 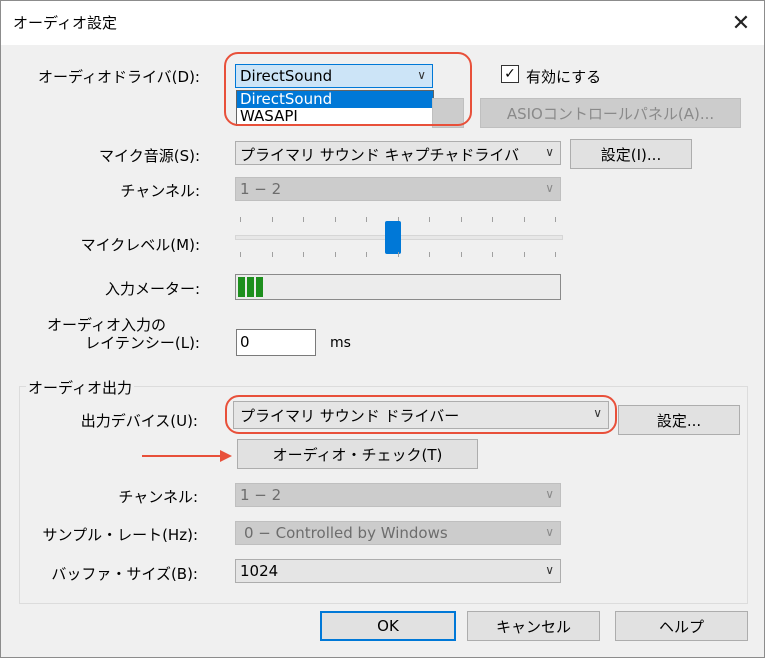 What do you see at coordinates (382, 23) in the screenshot?
I see `title-bar: オーディオ設定 ✕` at bounding box center [382, 23].